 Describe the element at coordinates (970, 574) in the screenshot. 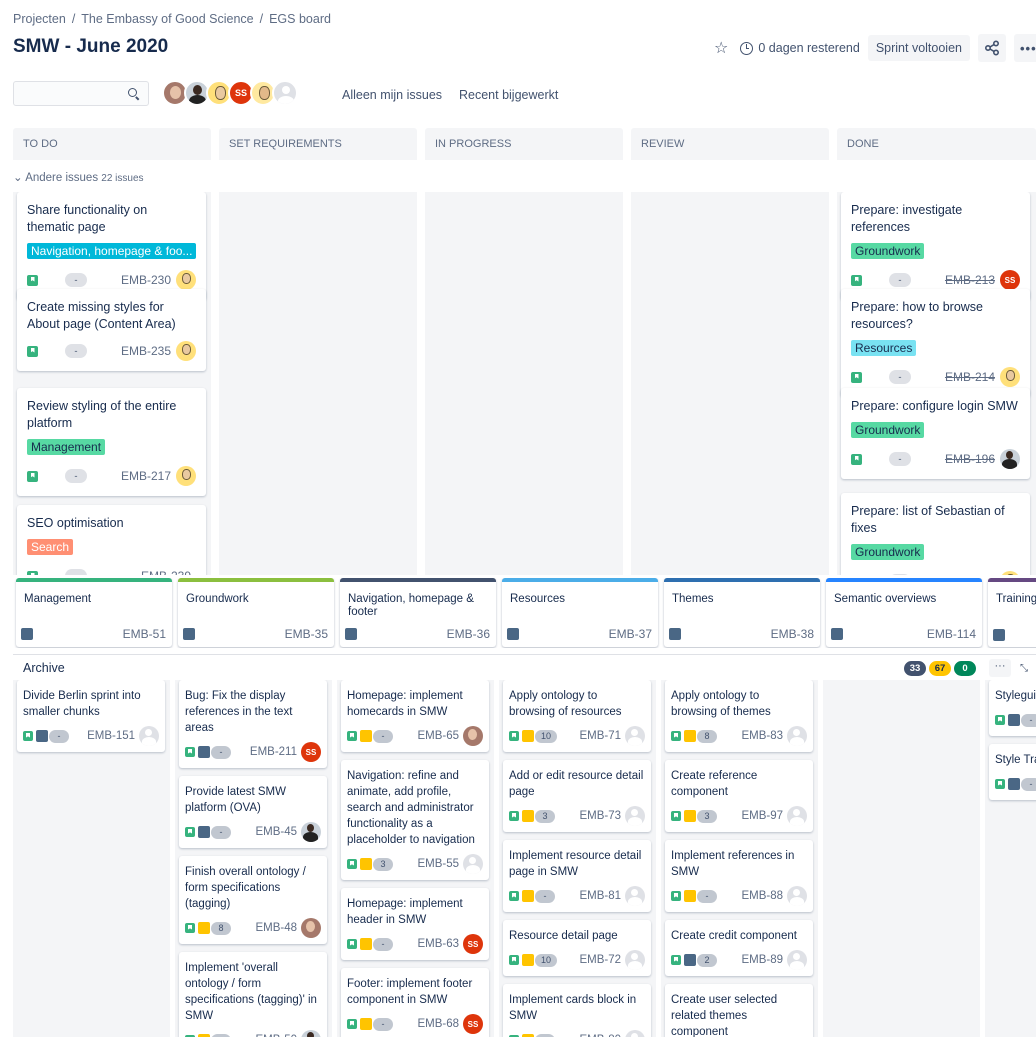

I see `issue-key: EMB-218` at that location.